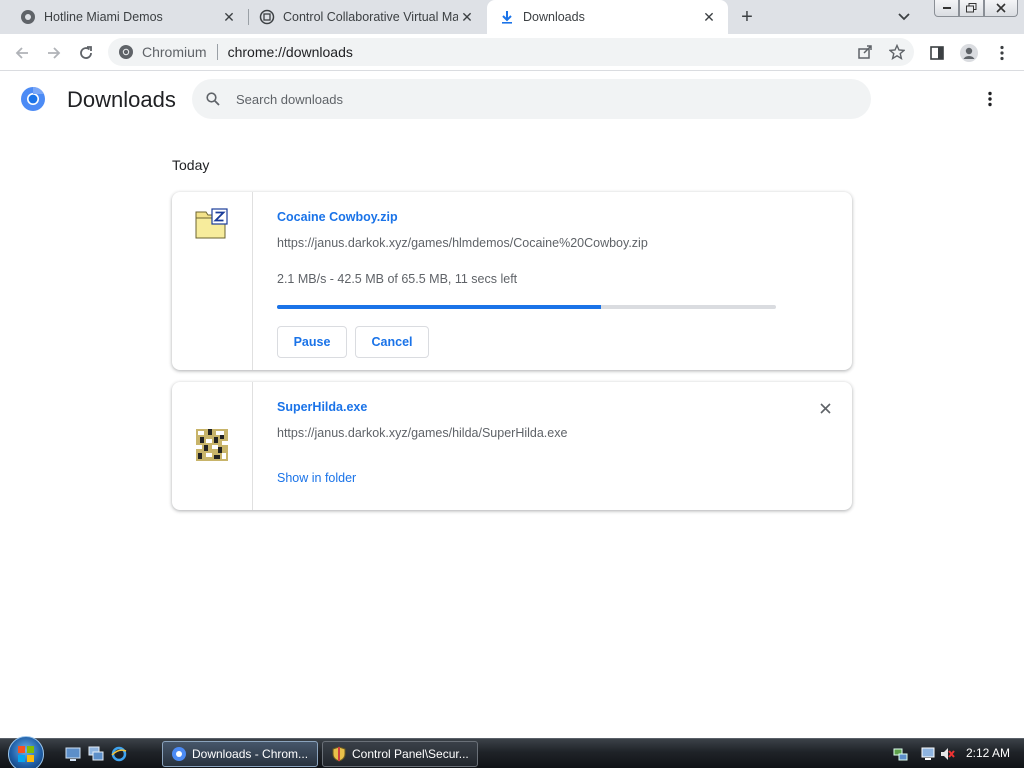 The height and width of the screenshot is (768, 1024). I want to click on switch-windows-icon, so click(96, 754).